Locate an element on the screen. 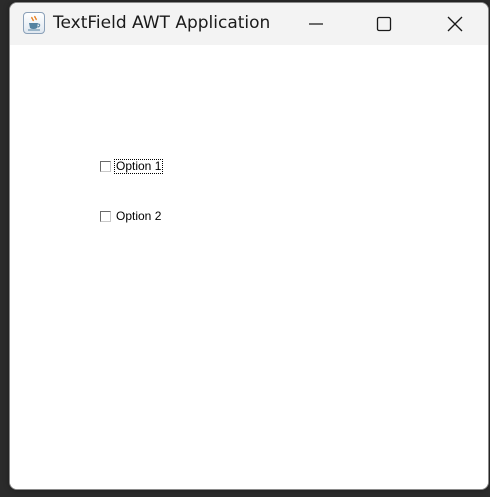  option-2-checkbox: Option 2 is located at coordinates (131, 216).